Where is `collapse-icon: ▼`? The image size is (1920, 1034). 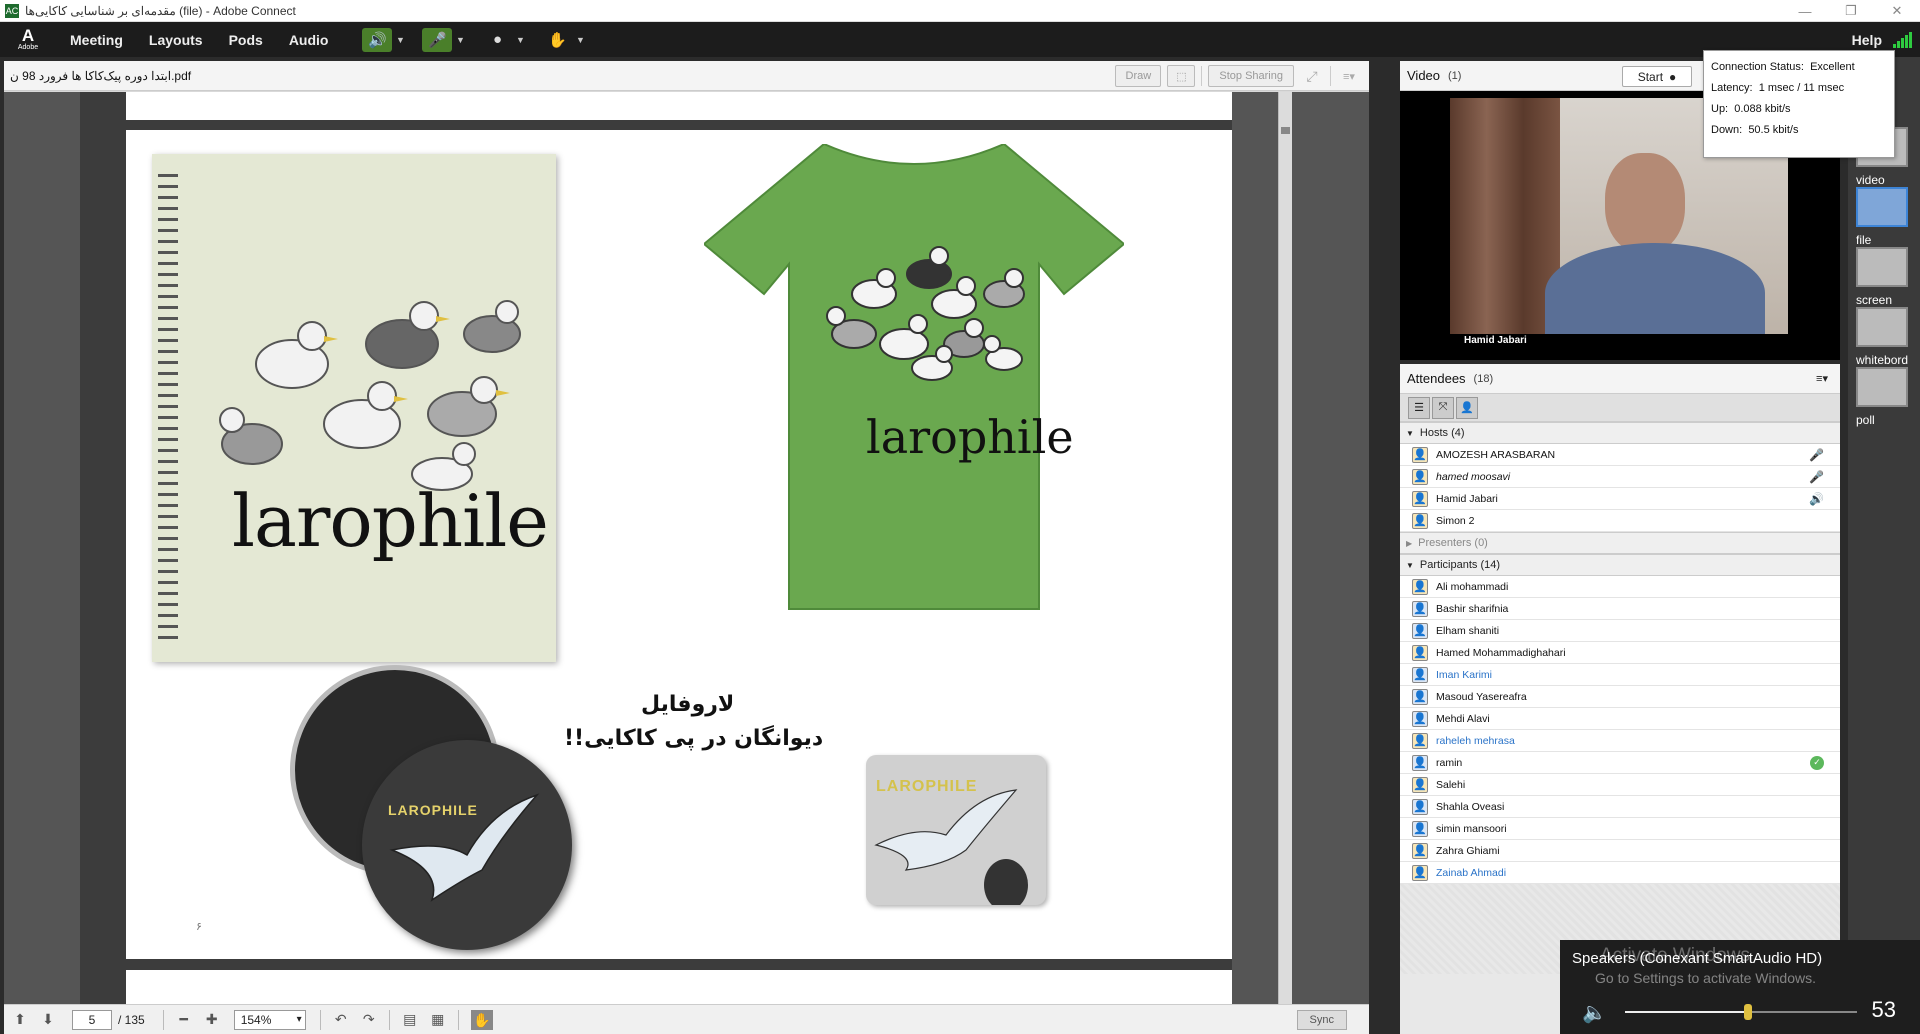 collapse-icon: ▼ is located at coordinates (1410, 433).